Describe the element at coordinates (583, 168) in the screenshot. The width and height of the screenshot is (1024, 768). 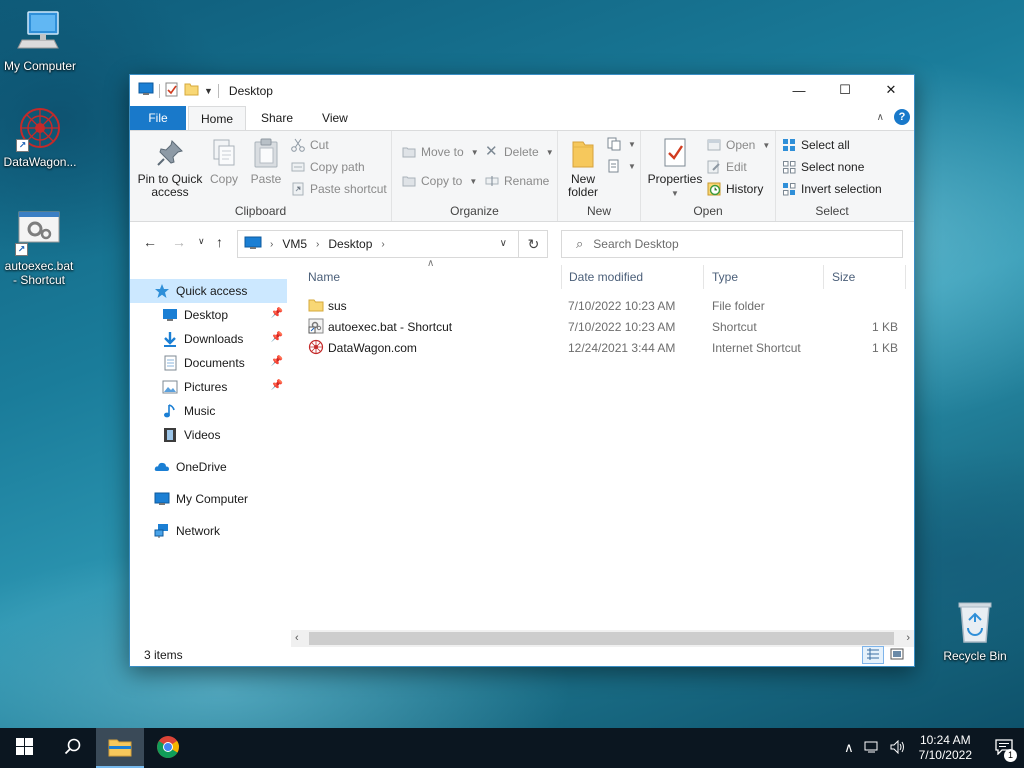
I see `new-folder-button: New folder` at that location.